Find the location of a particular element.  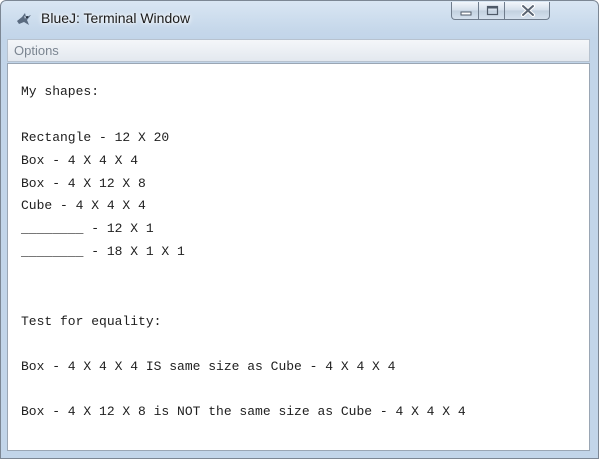

maximize-button is located at coordinates (491, 11).